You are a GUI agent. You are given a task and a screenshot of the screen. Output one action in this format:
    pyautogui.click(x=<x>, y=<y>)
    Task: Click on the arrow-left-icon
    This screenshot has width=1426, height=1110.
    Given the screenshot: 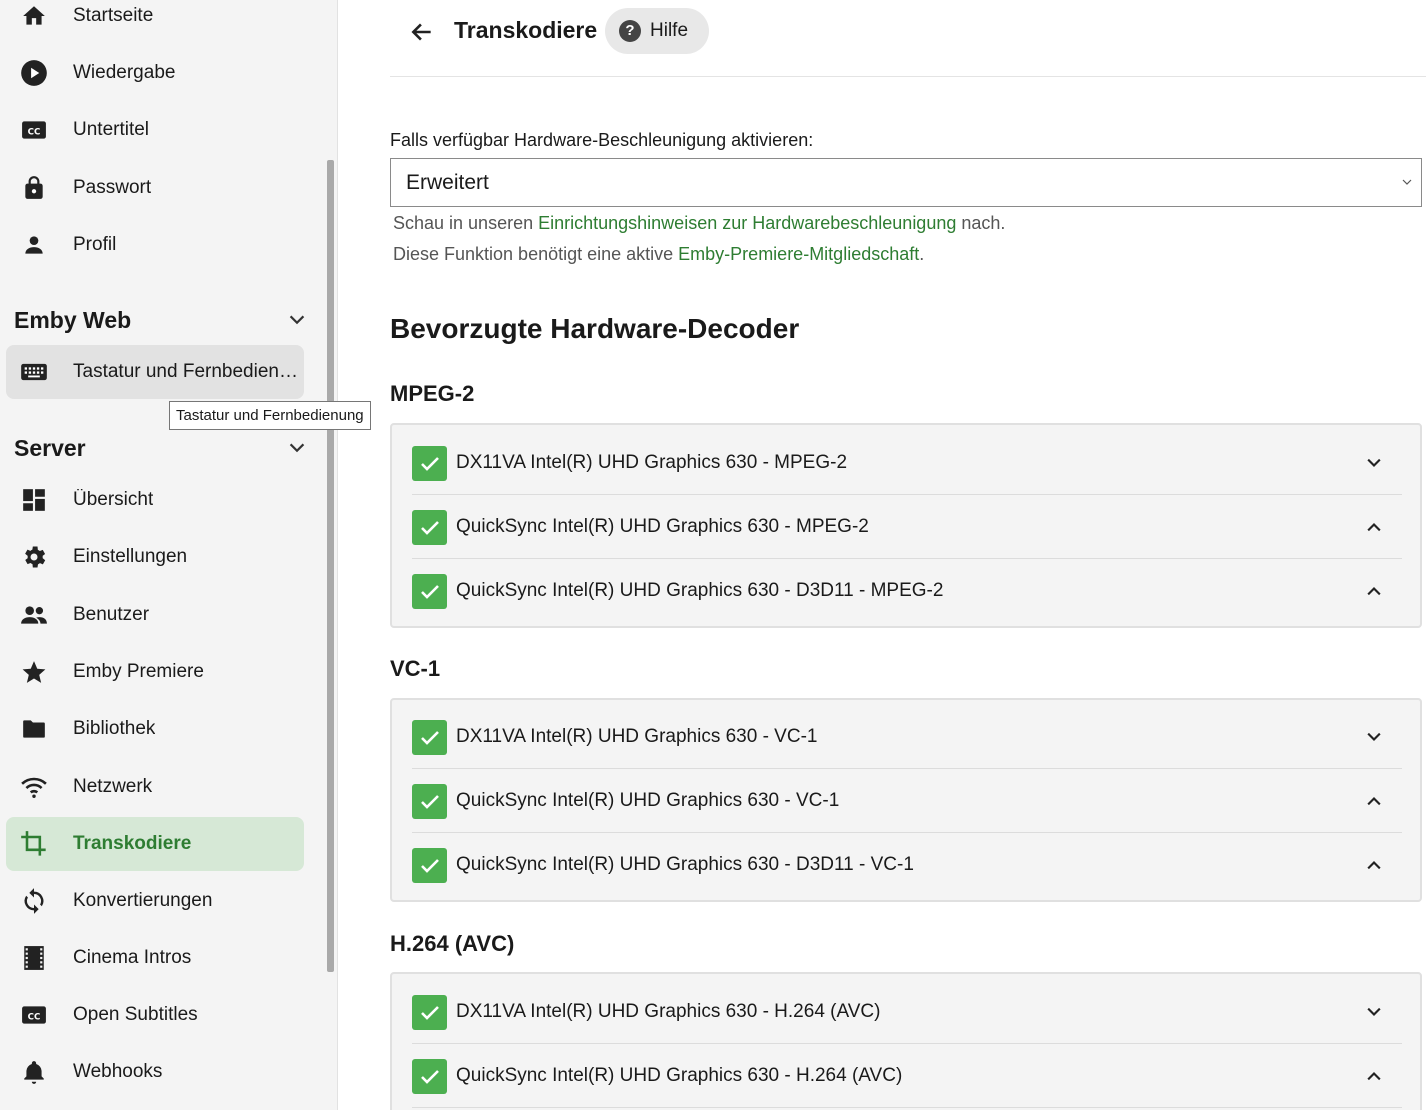 What is the action you would take?
    pyautogui.click(x=421, y=32)
    